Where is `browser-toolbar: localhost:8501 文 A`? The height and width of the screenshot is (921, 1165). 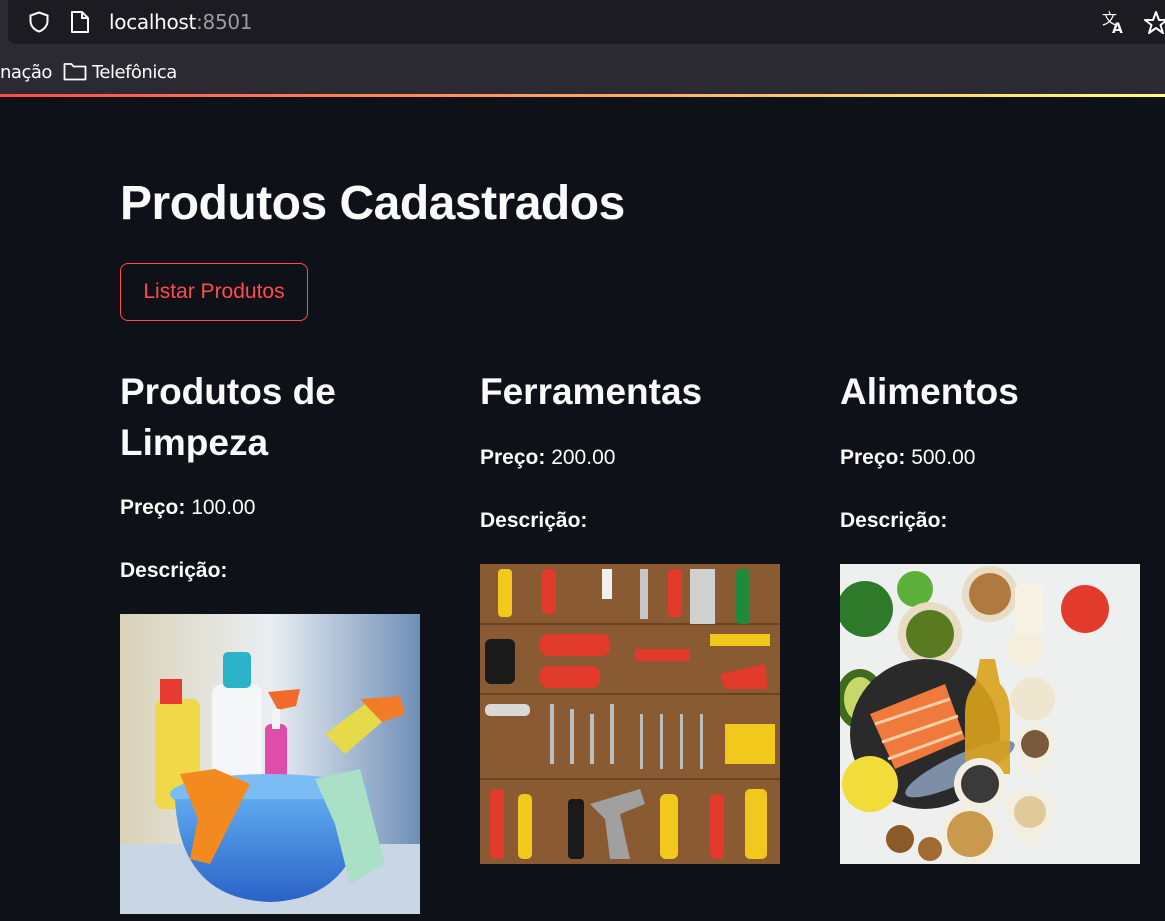
browser-toolbar: localhost:8501 文 A is located at coordinates (582, 23).